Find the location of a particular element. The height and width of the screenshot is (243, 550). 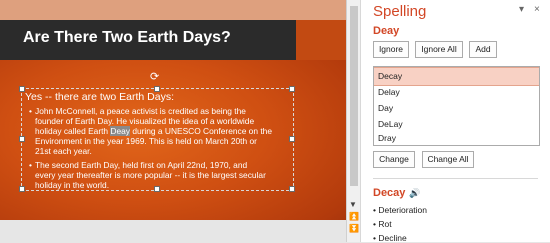

suggestion-list: Decay Delay Day DeLay Dray is located at coordinates (456, 106).